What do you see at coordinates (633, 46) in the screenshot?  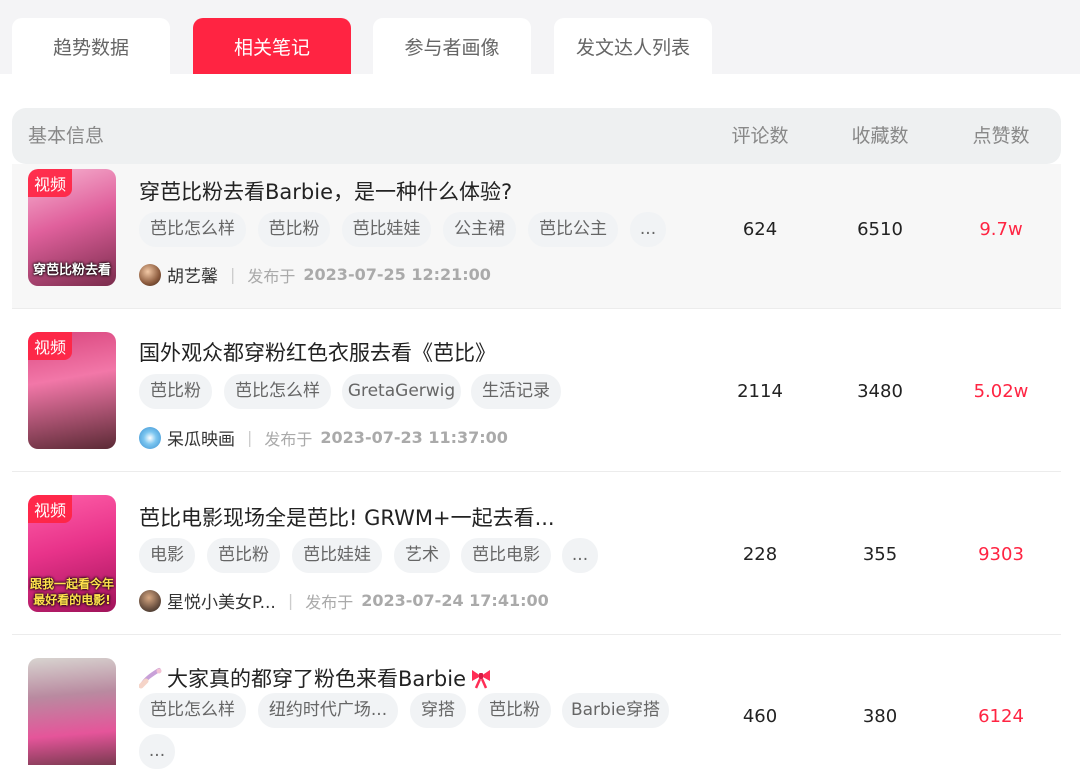 I see `tab-creator-list: 发文达人列表` at bounding box center [633, 46].